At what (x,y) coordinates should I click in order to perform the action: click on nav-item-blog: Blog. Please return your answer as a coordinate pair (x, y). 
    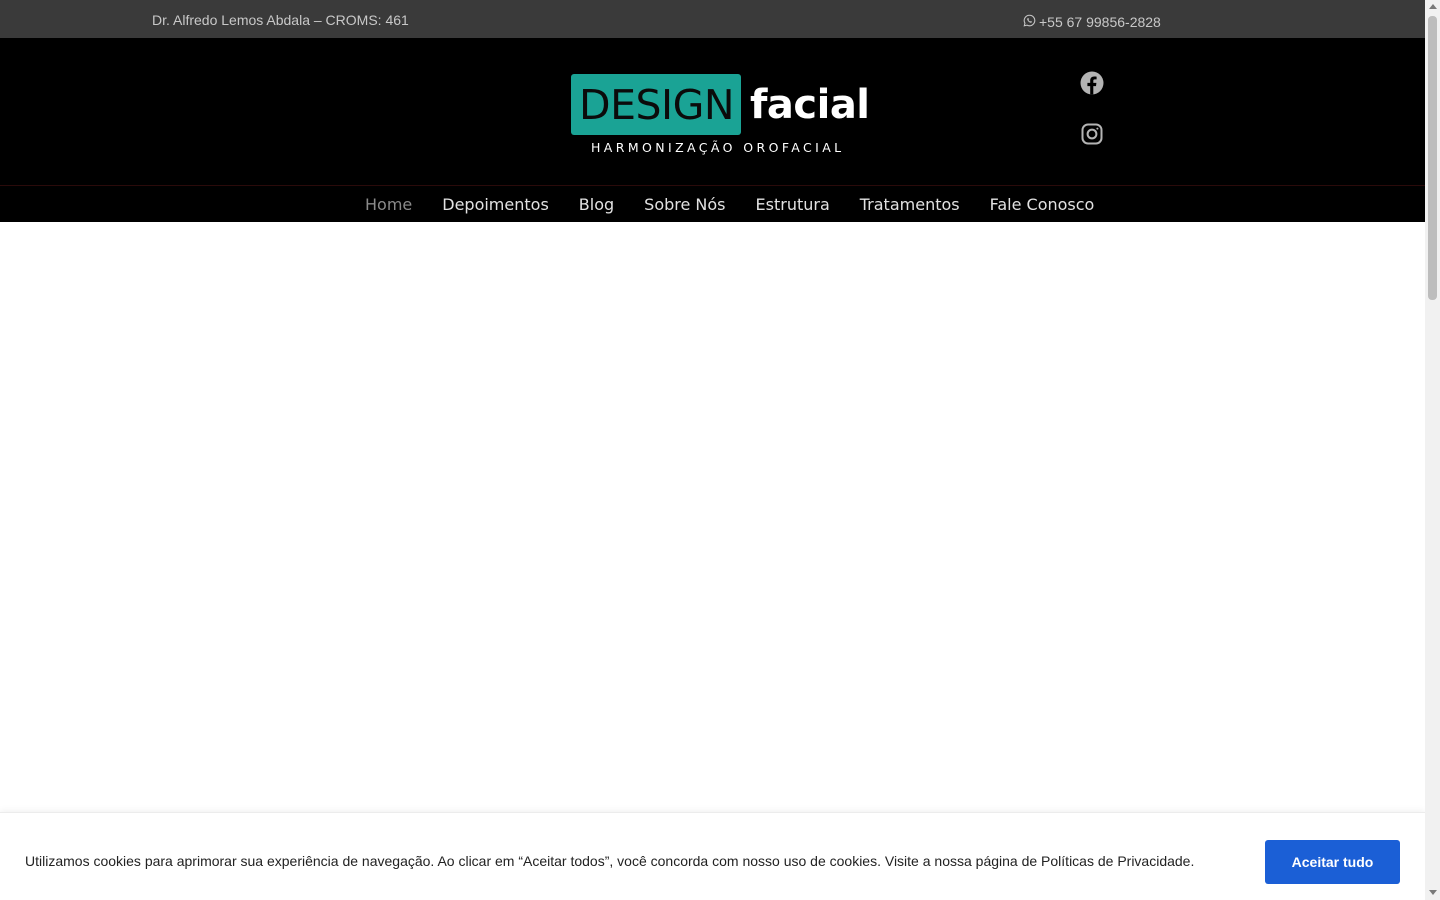
    Looking at the image, I should click on (596, 204).